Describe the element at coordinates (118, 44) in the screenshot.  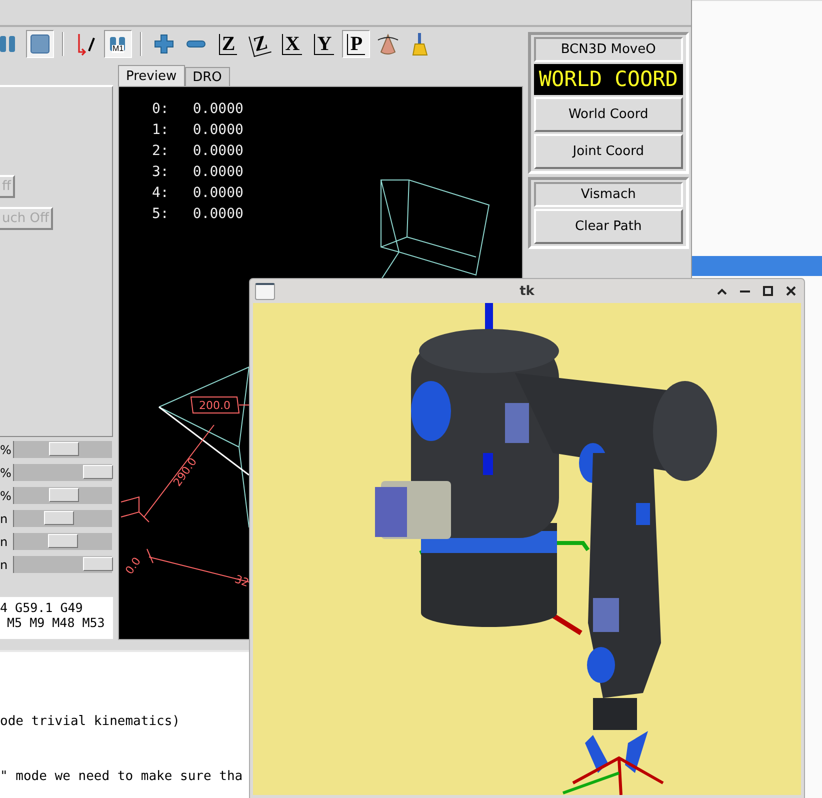
I see `toolbar-button: M1` at that location.